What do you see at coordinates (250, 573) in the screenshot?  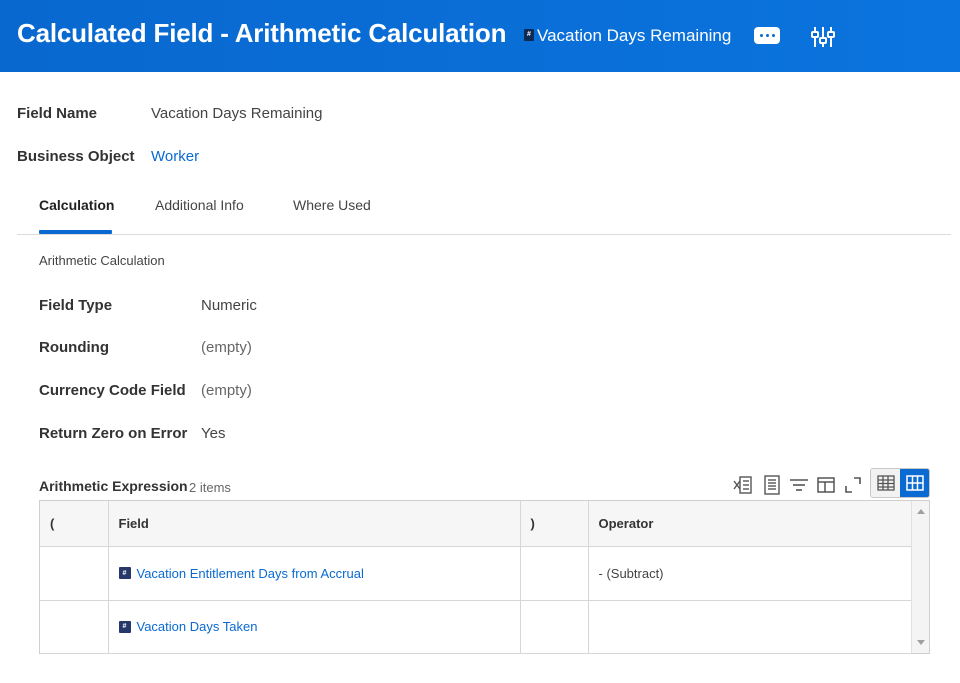 I see `field-link: Vacation Entitlement Days from Accrual` at bounding box center [250, 573].